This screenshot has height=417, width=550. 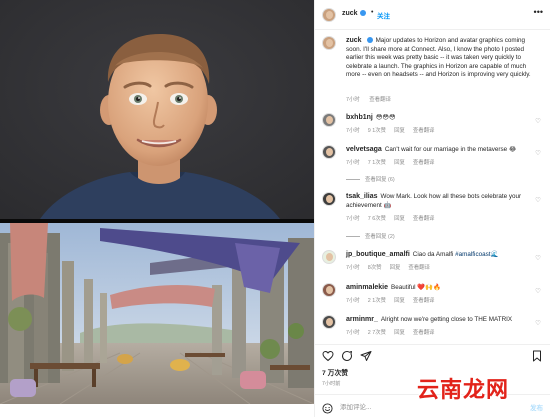 What do you see at coordinates (393, 287) in the screenshot?
I see `comment-text: aminmalekie Beautiful ❤️🙌🔥` at bounding box center [393, 287].